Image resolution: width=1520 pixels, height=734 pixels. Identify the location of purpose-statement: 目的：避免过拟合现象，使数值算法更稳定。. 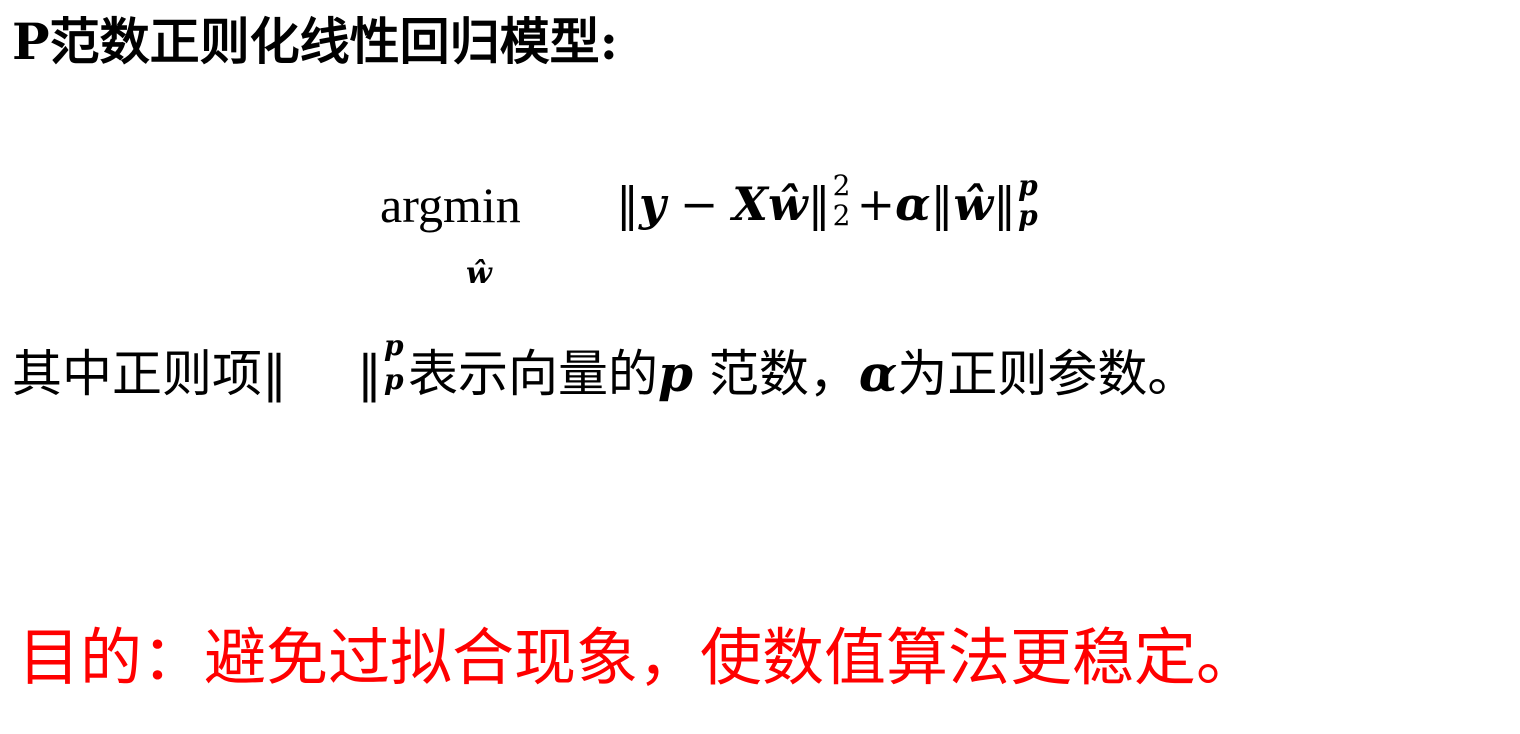
(638, 657).